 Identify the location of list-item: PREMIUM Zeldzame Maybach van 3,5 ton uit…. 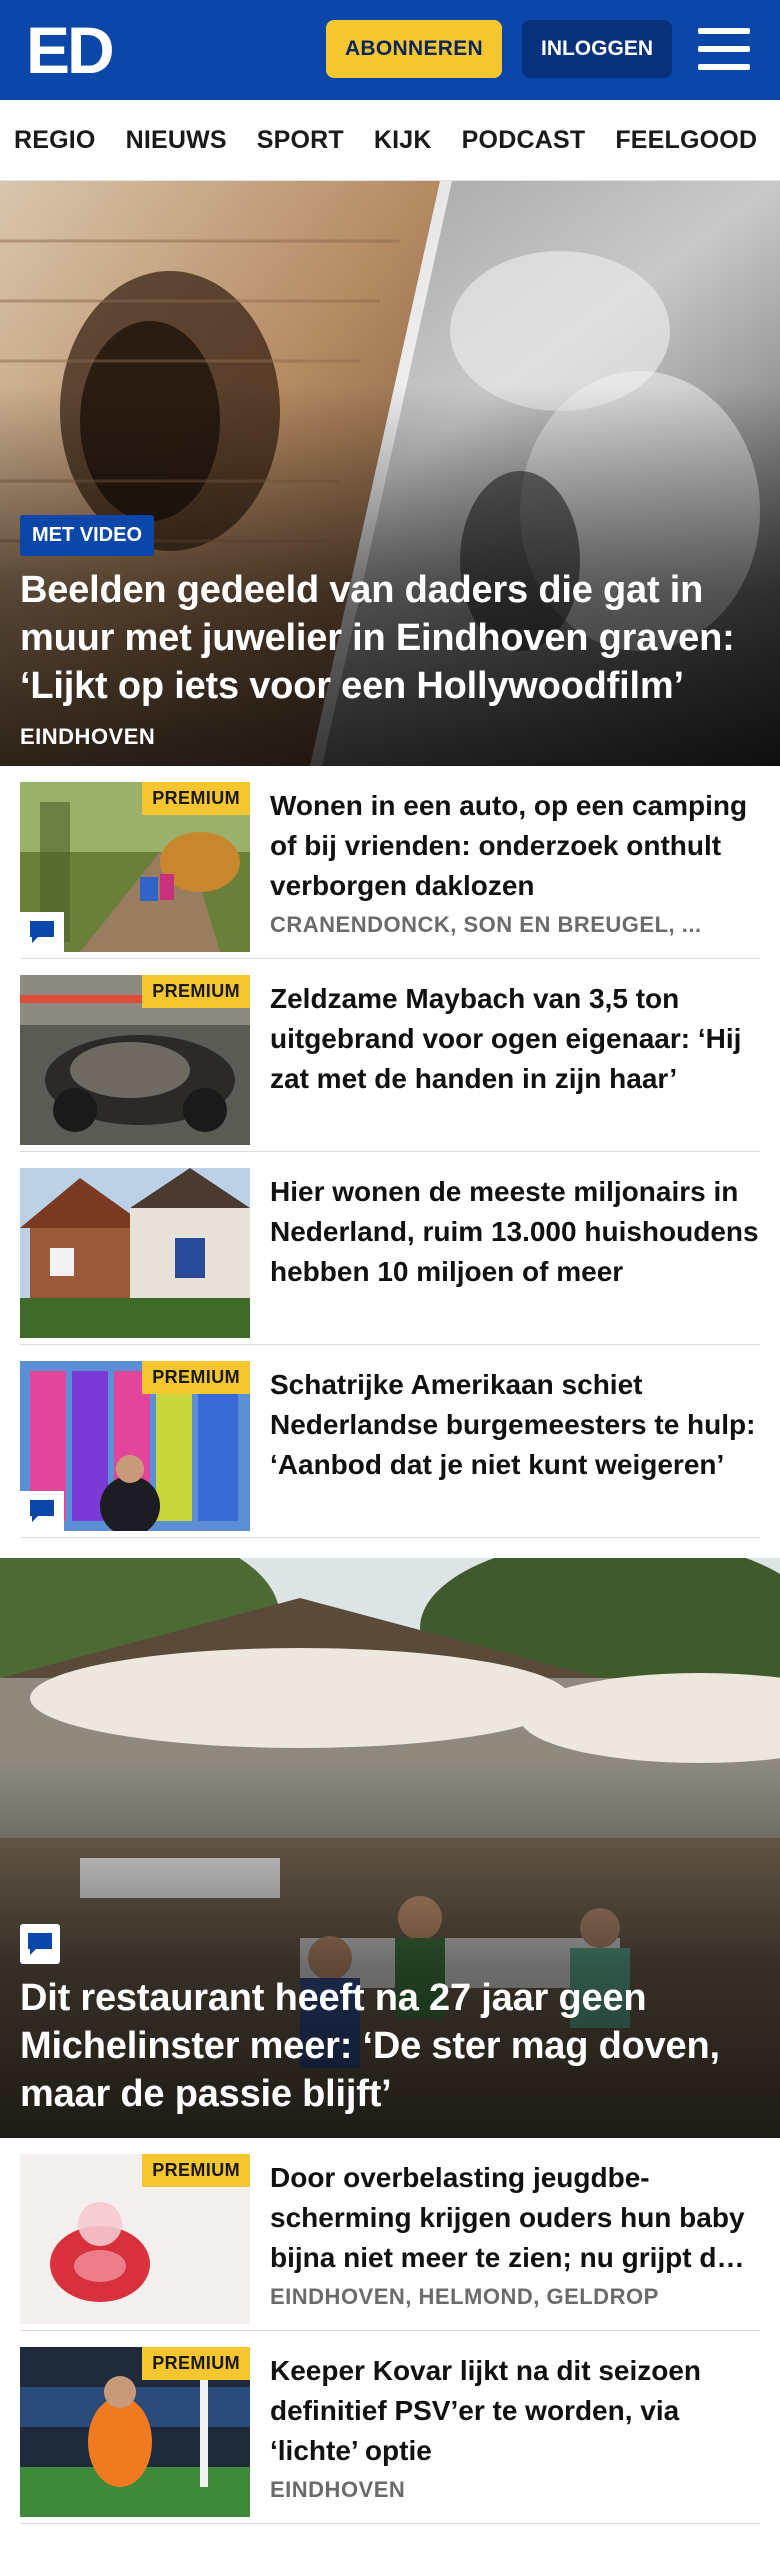
(390, 1055).